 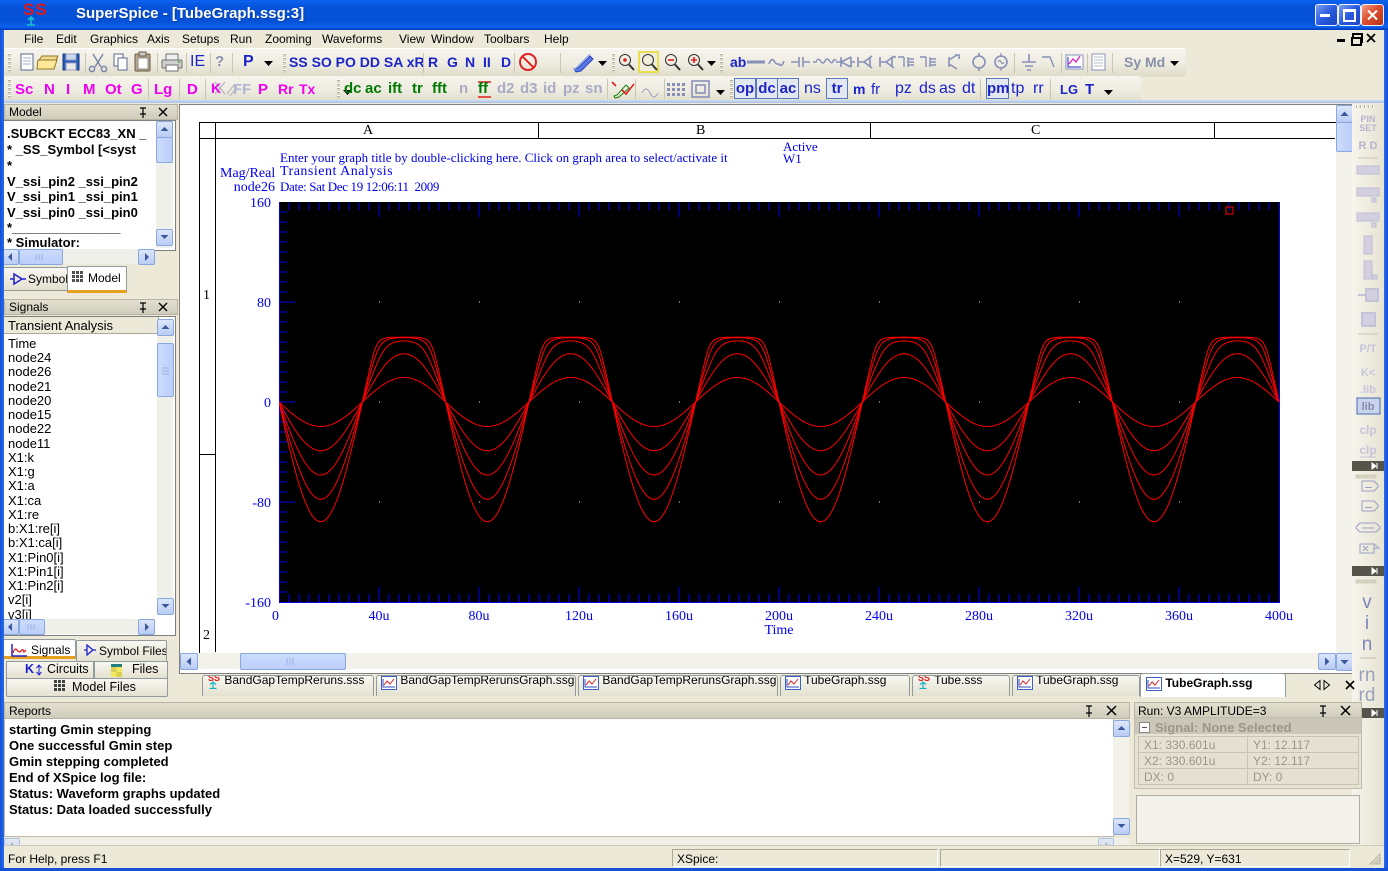 I want to click on svg-text: K<, so click(x=1368, y=373).